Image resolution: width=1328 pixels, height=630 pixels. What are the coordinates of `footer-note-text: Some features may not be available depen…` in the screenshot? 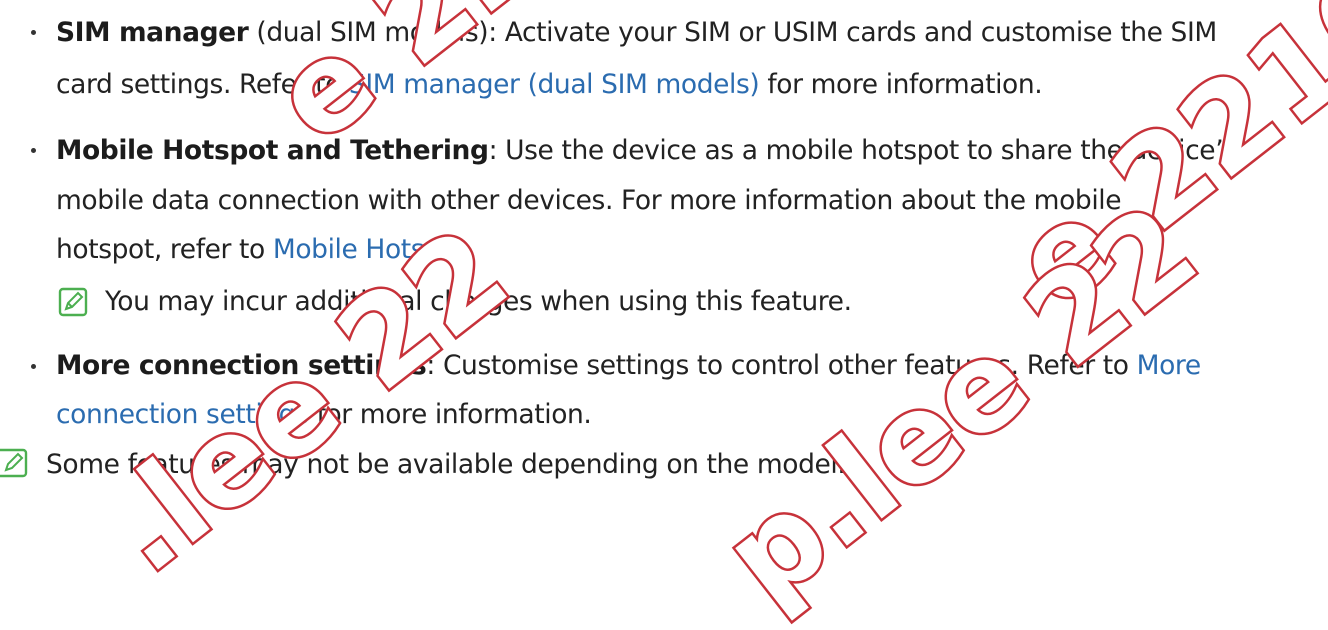 It's located at (446, 464).